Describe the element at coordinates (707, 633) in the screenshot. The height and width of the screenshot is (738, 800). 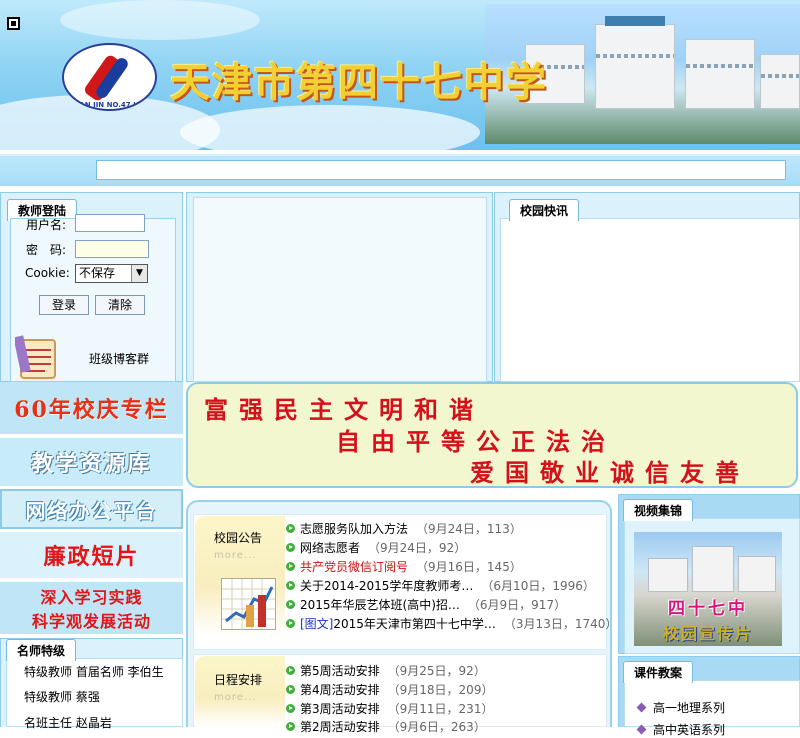
I see `video-caption-2: 校园宣传片` at that location.